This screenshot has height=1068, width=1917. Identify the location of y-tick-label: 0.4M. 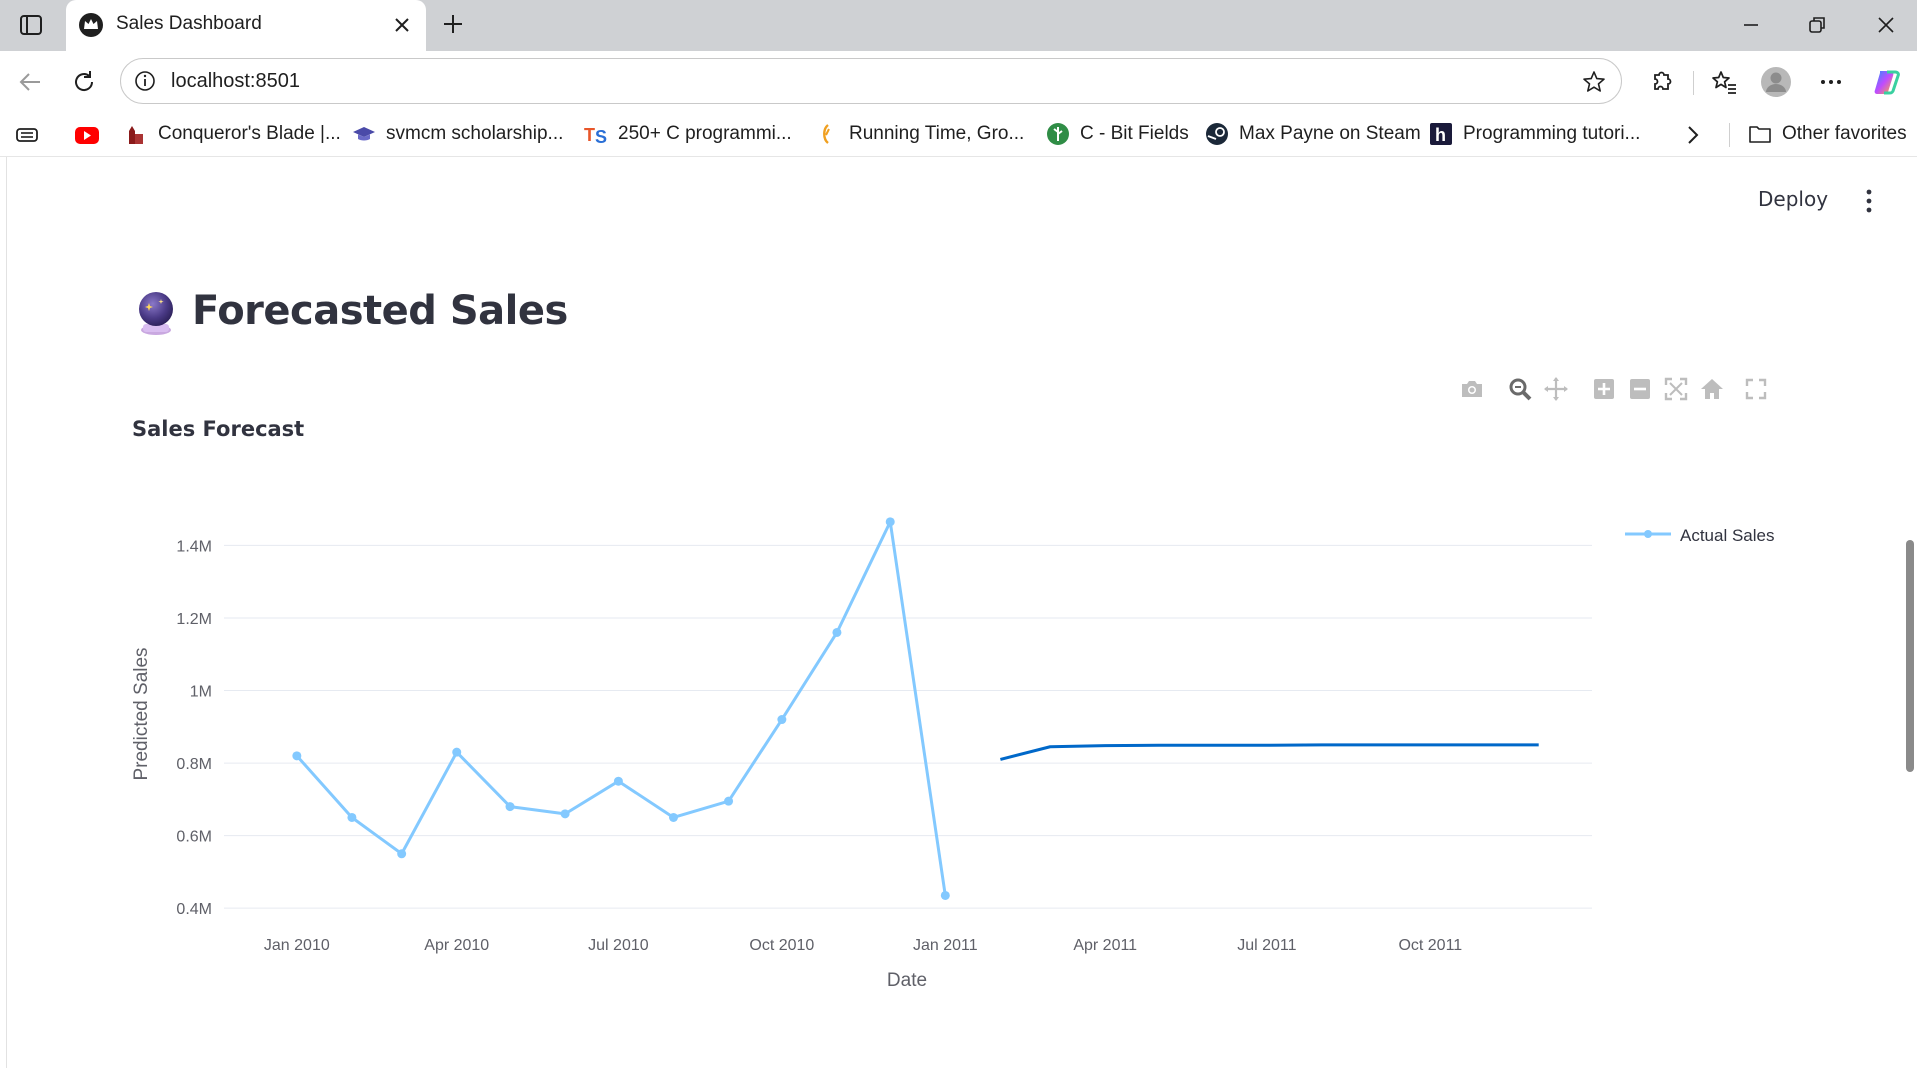
(194, 909).